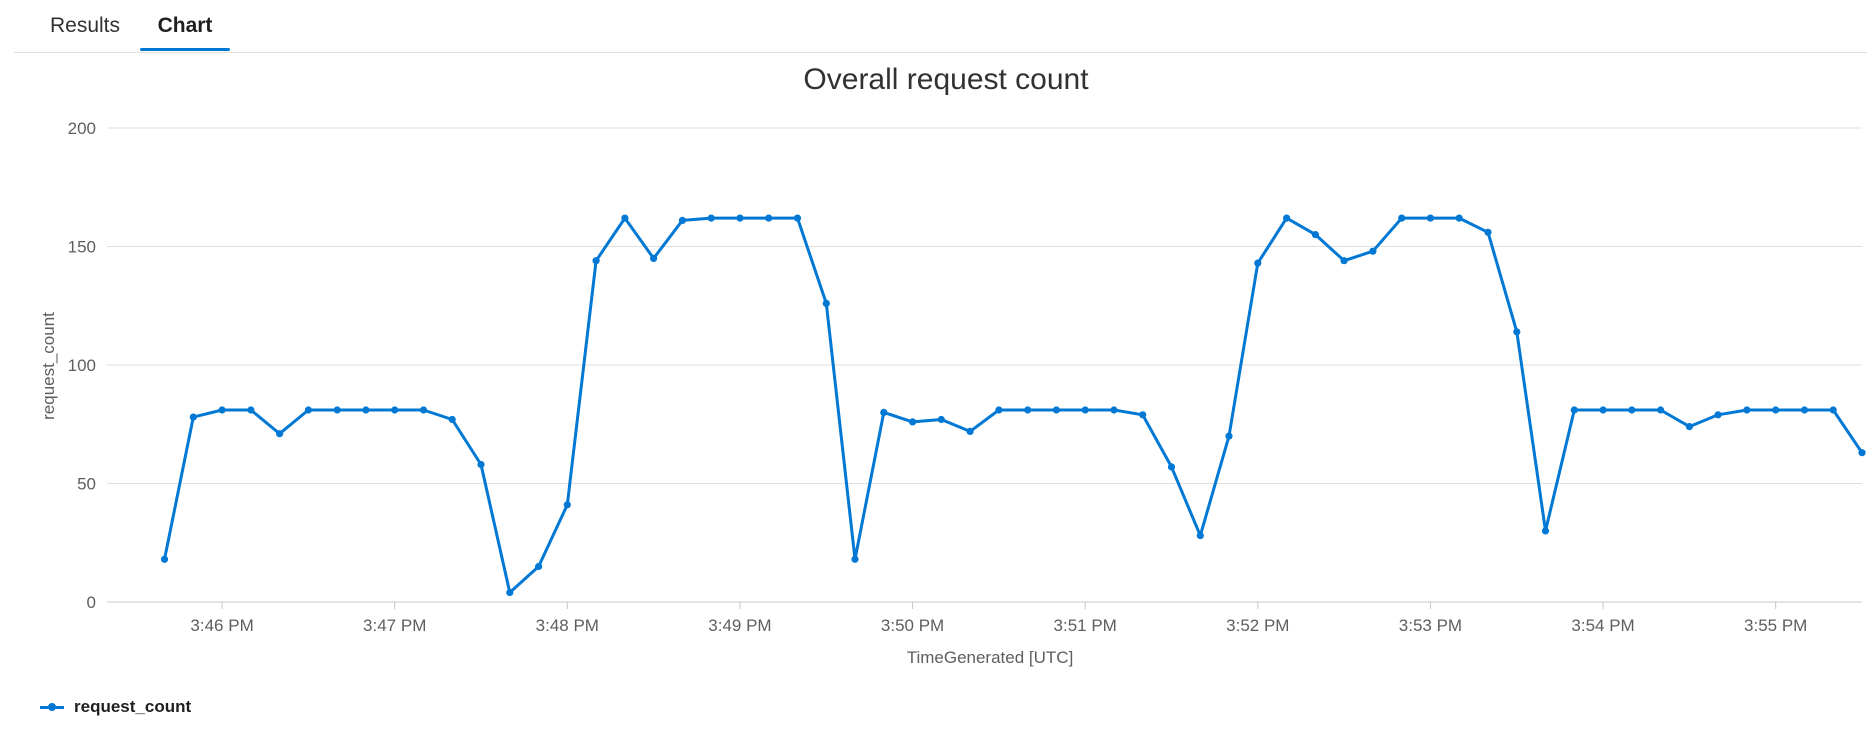 The image size is (1867, 742). I want to click on x-tick-label: 3:54 PM, so click(1602, 625).